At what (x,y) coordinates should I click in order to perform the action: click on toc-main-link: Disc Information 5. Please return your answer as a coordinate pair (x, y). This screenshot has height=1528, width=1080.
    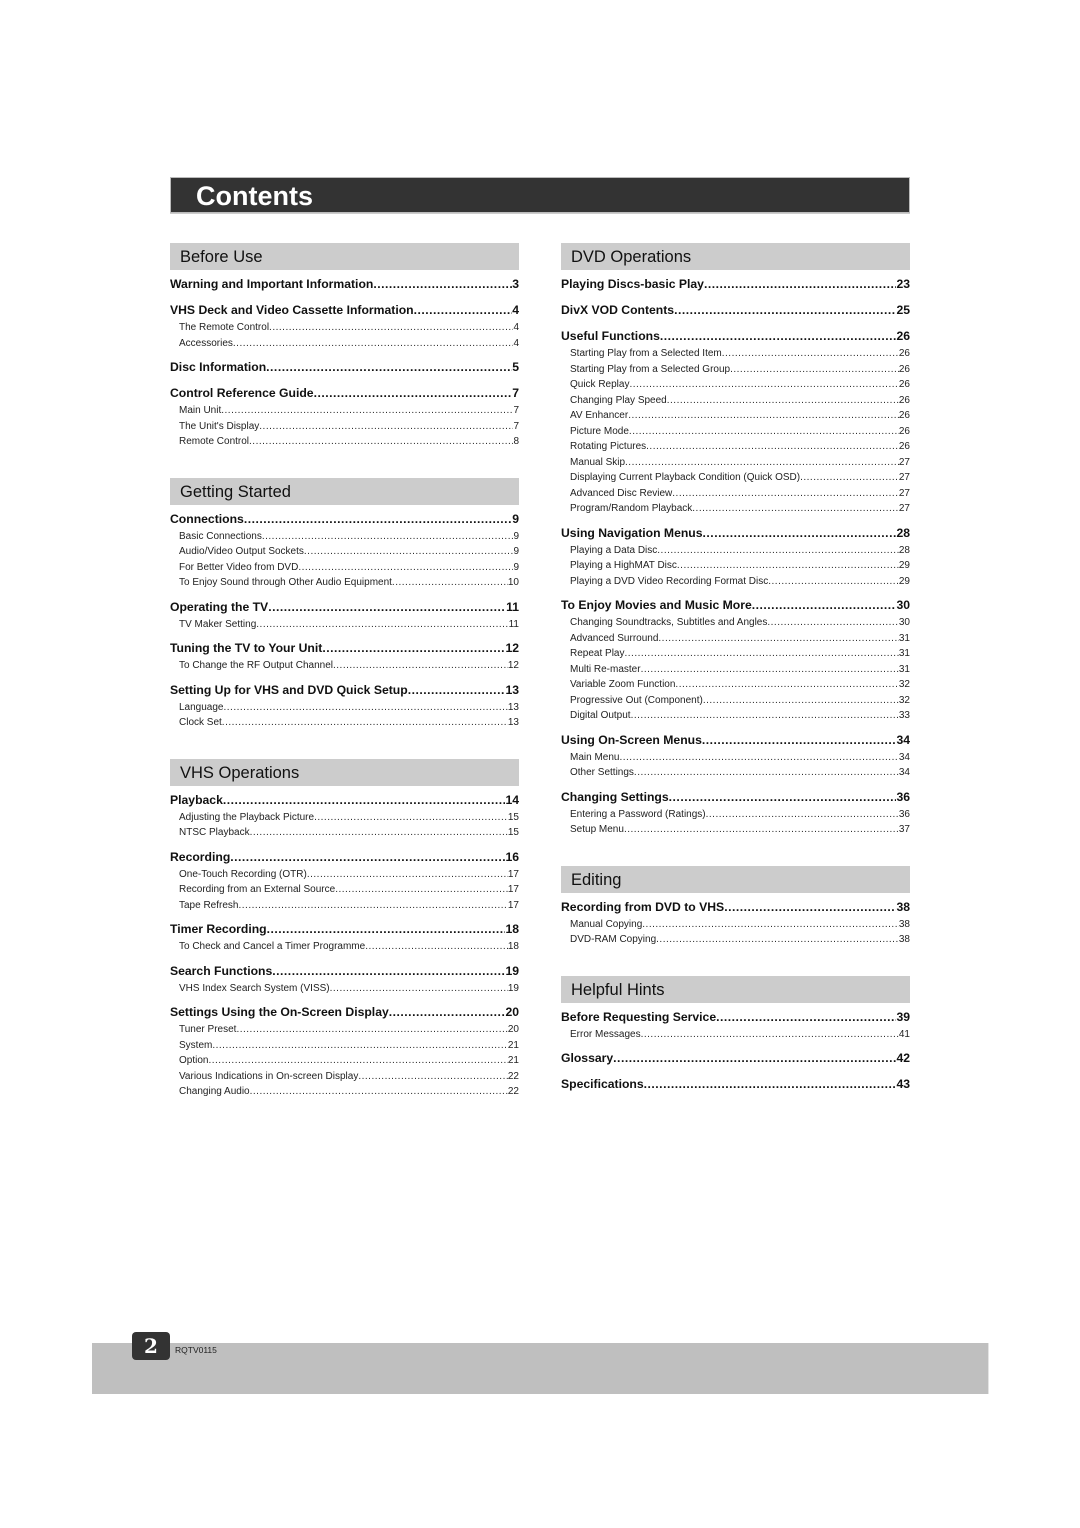
    Looking at the image, I should click on (344, 368).